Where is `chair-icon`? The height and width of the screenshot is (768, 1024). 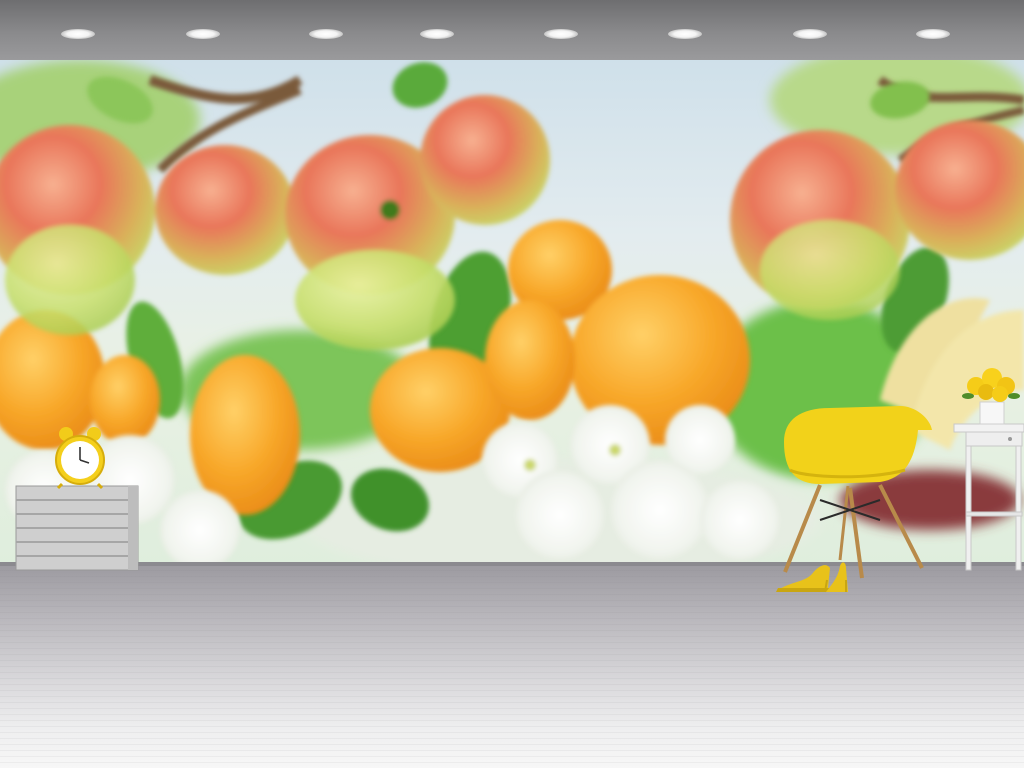 chair-icon is located at coordinates (857, 492).